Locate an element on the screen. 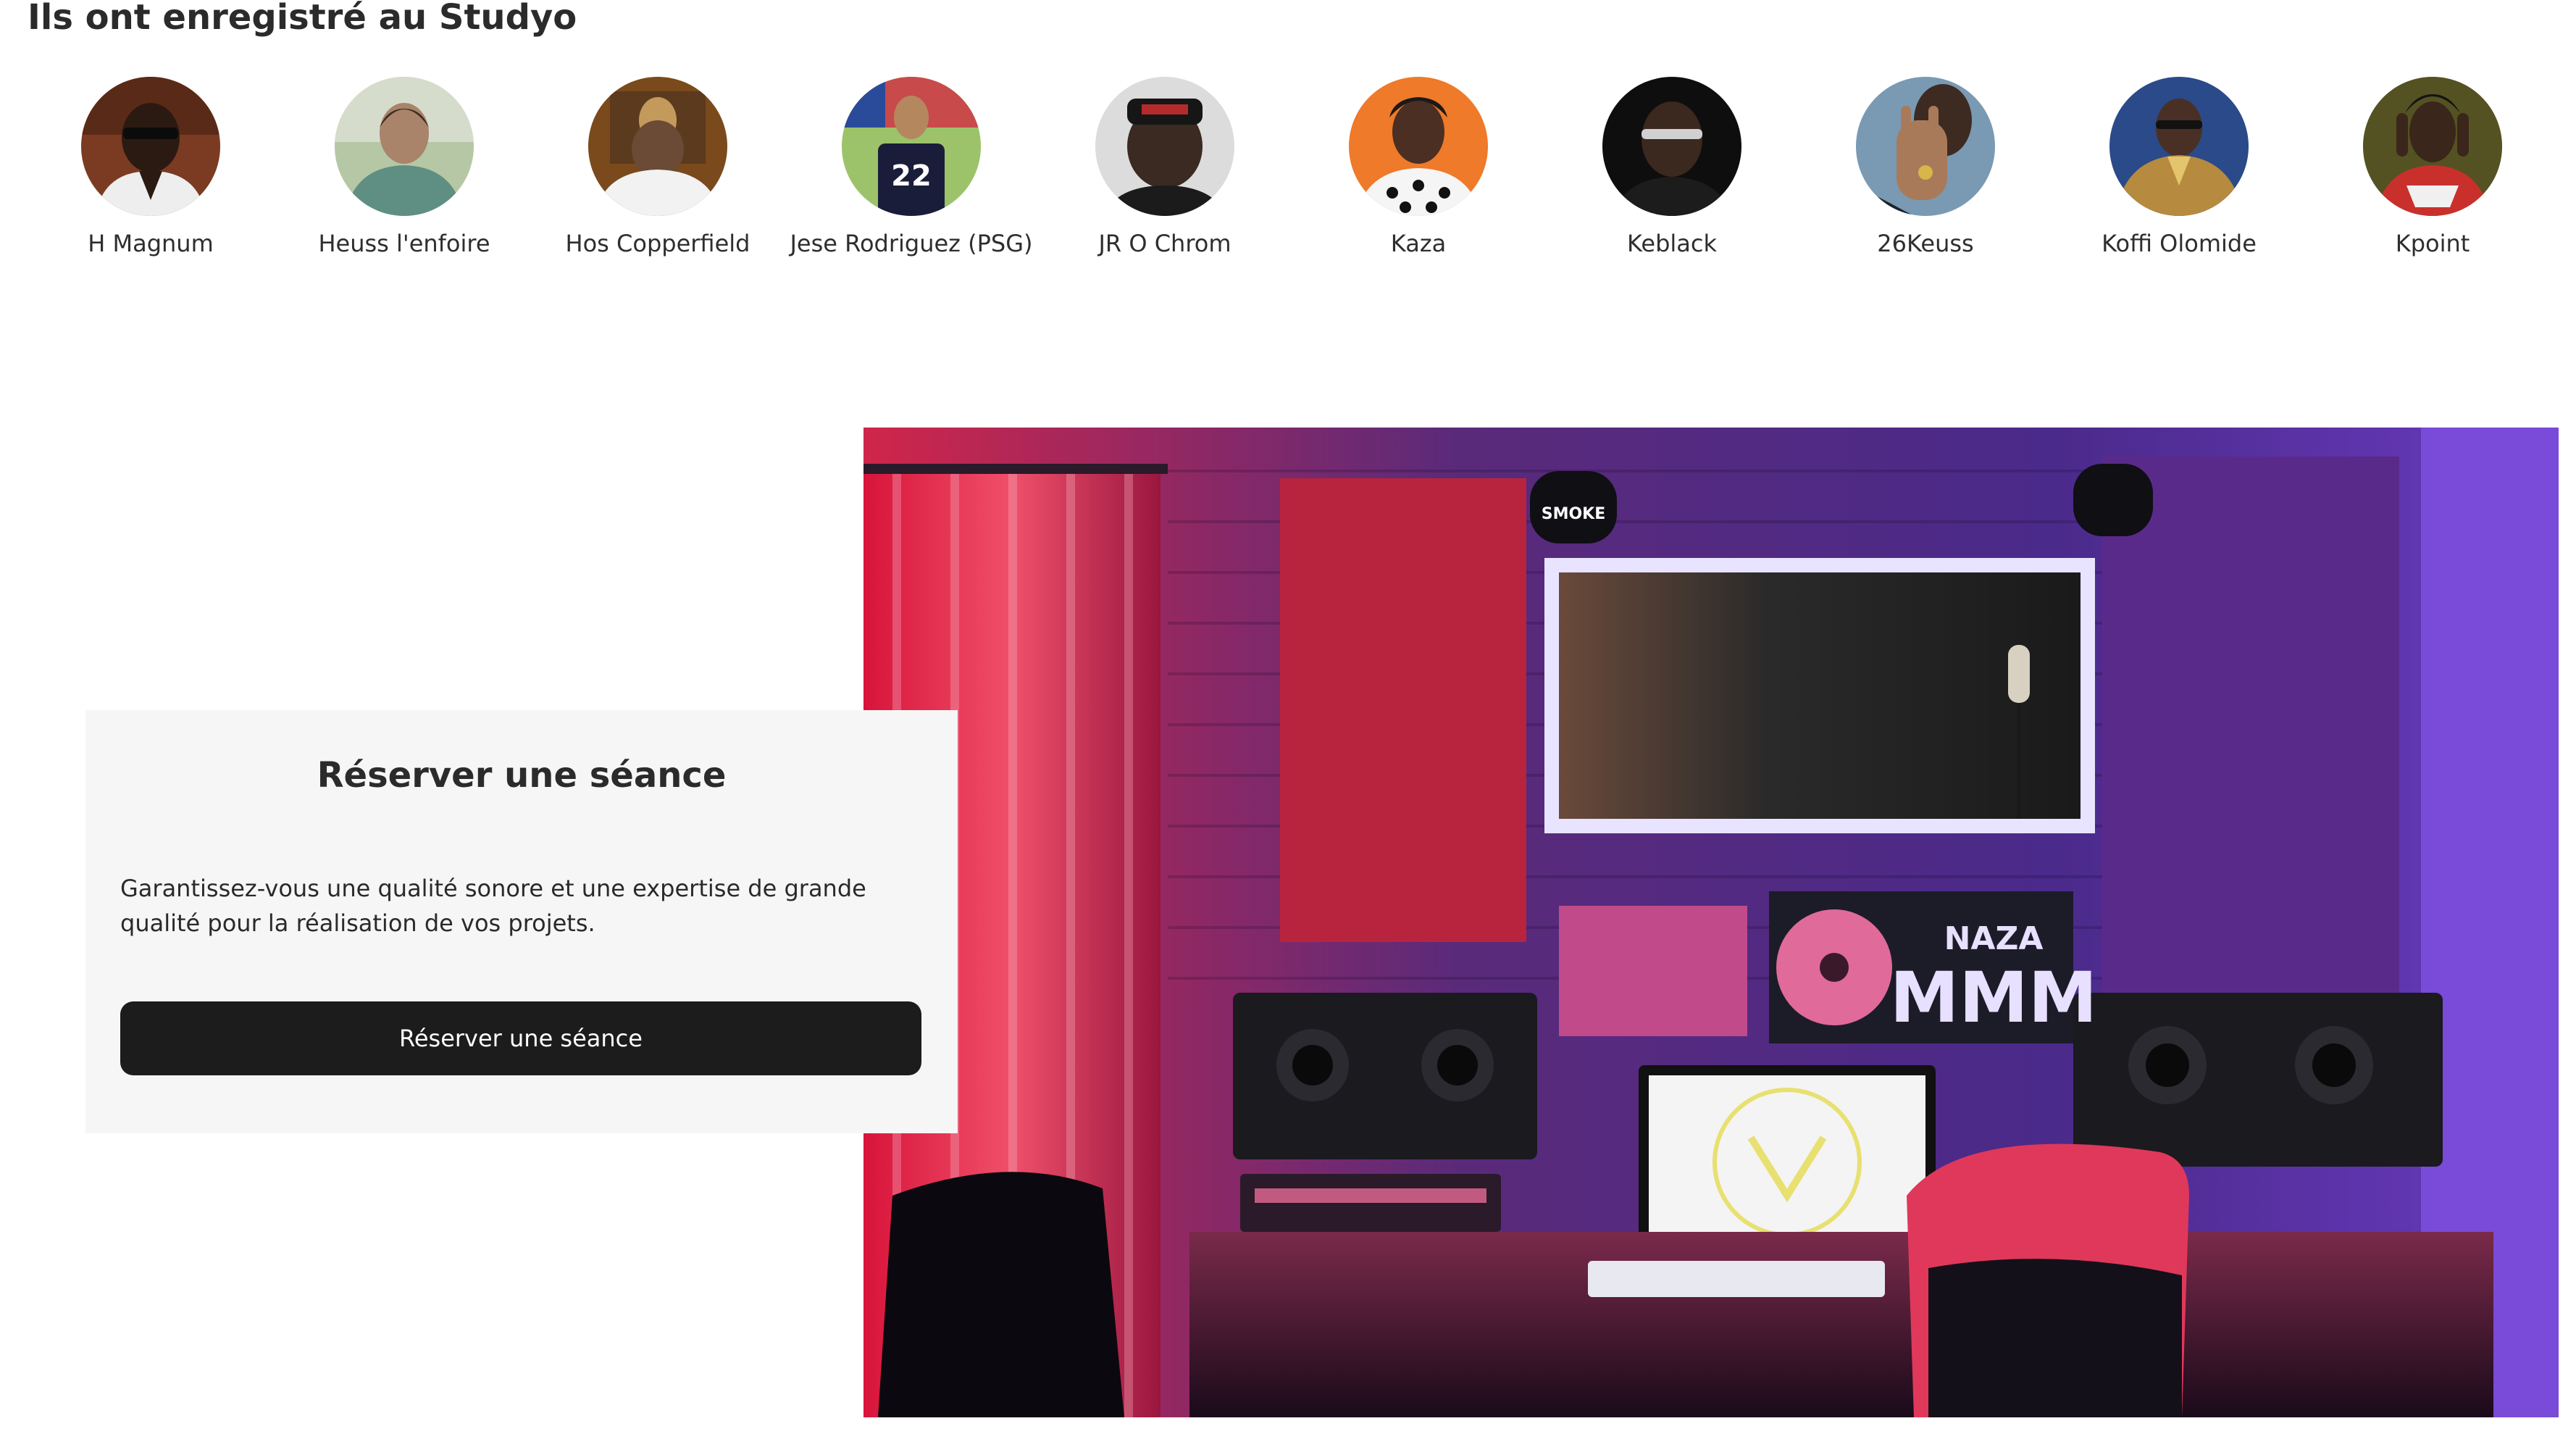 This screenshot has width=2576, height=1442. booking-title: Réserver une séance is located at coordinates (522, 776).